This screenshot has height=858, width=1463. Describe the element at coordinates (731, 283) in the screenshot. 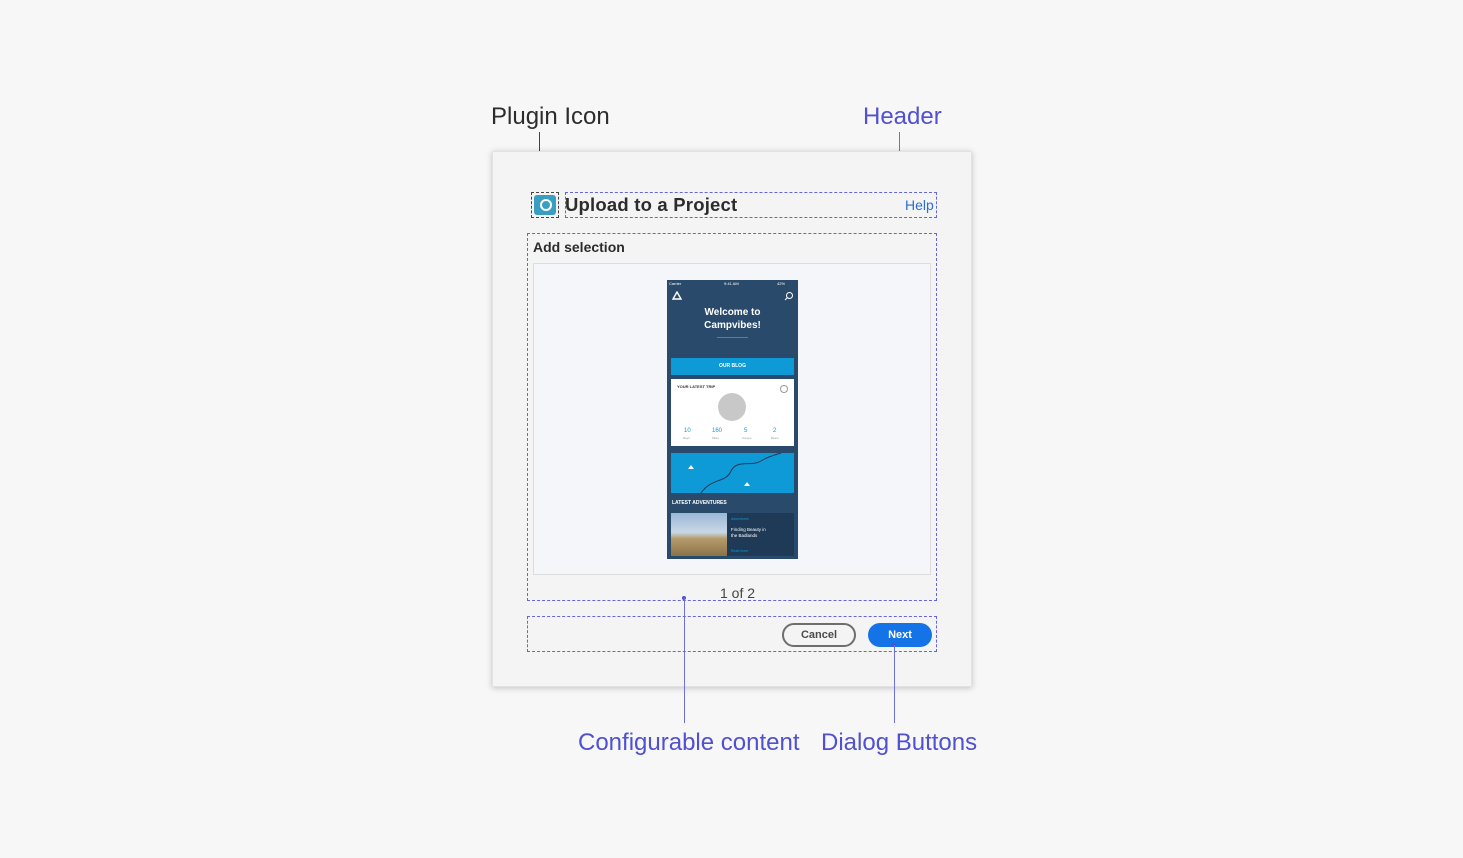

I see `status-time: 9:41 AM` at that location.